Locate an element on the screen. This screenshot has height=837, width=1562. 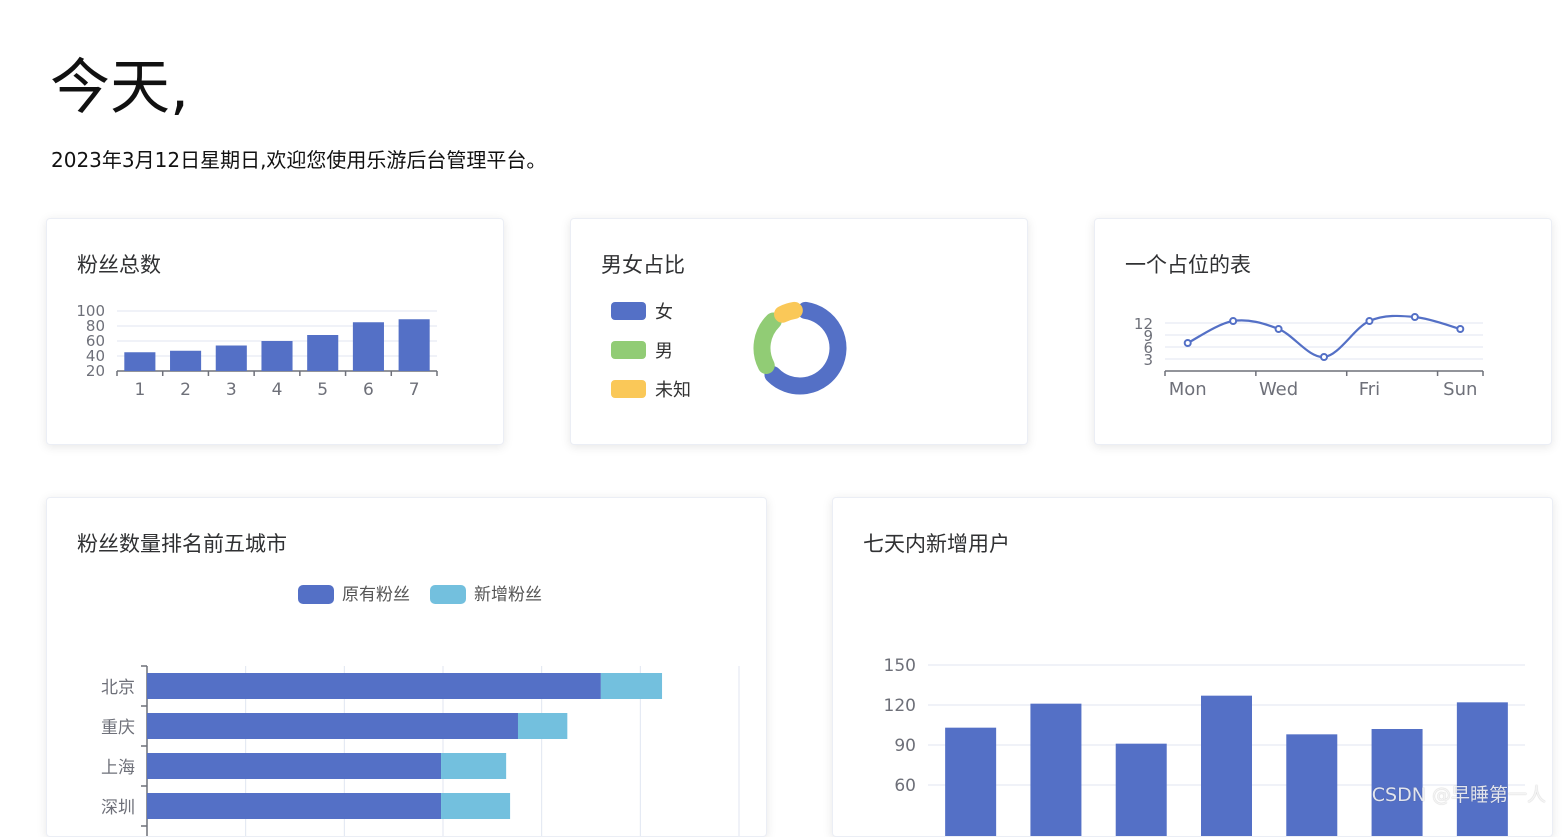
y-tick-label: 深圳 is located at coordinates (118, 808).